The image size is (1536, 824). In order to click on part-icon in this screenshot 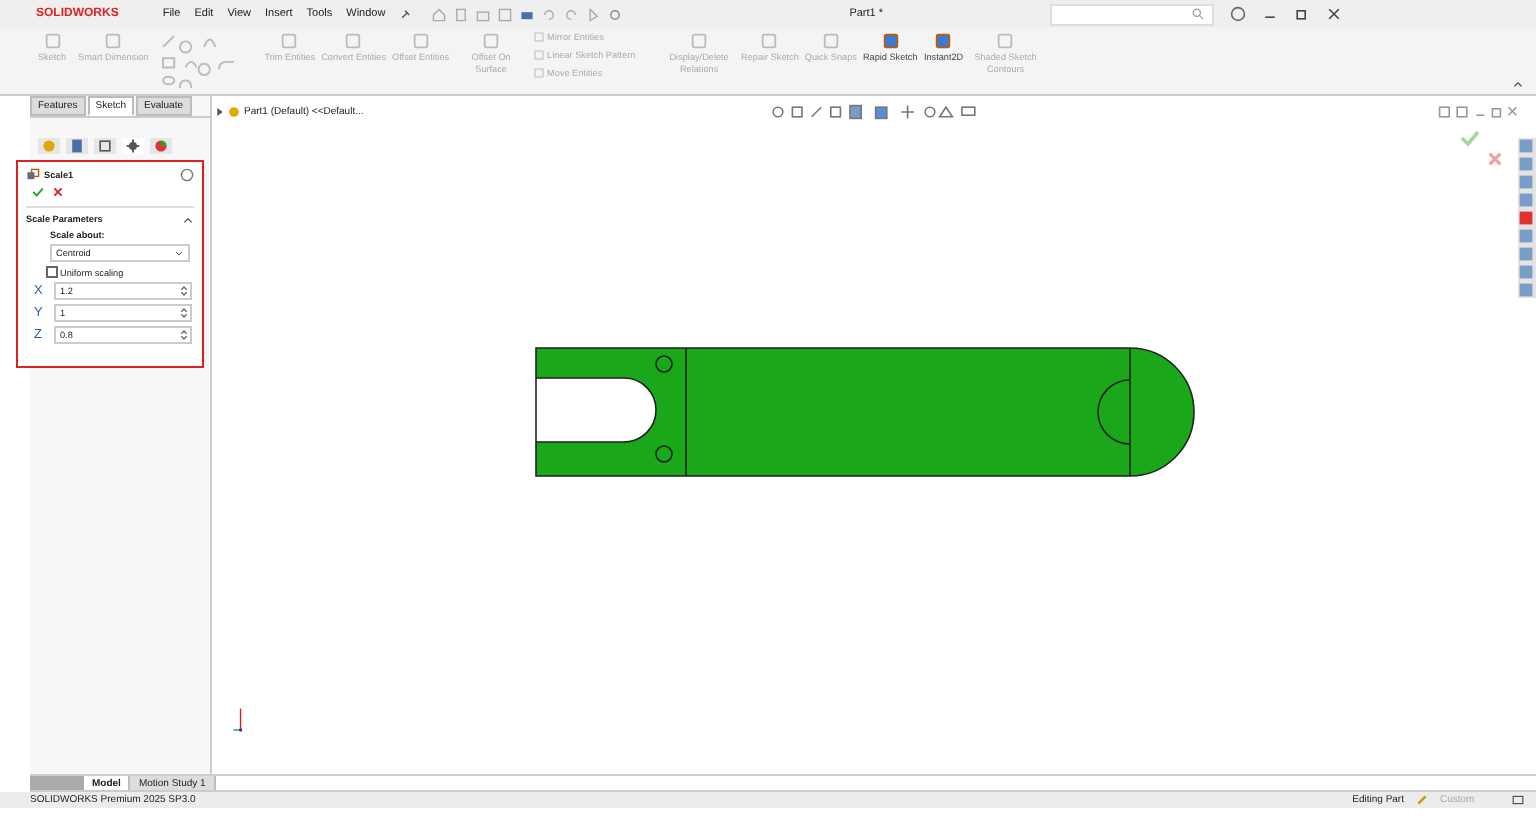, I will do `click(234, 111)`.